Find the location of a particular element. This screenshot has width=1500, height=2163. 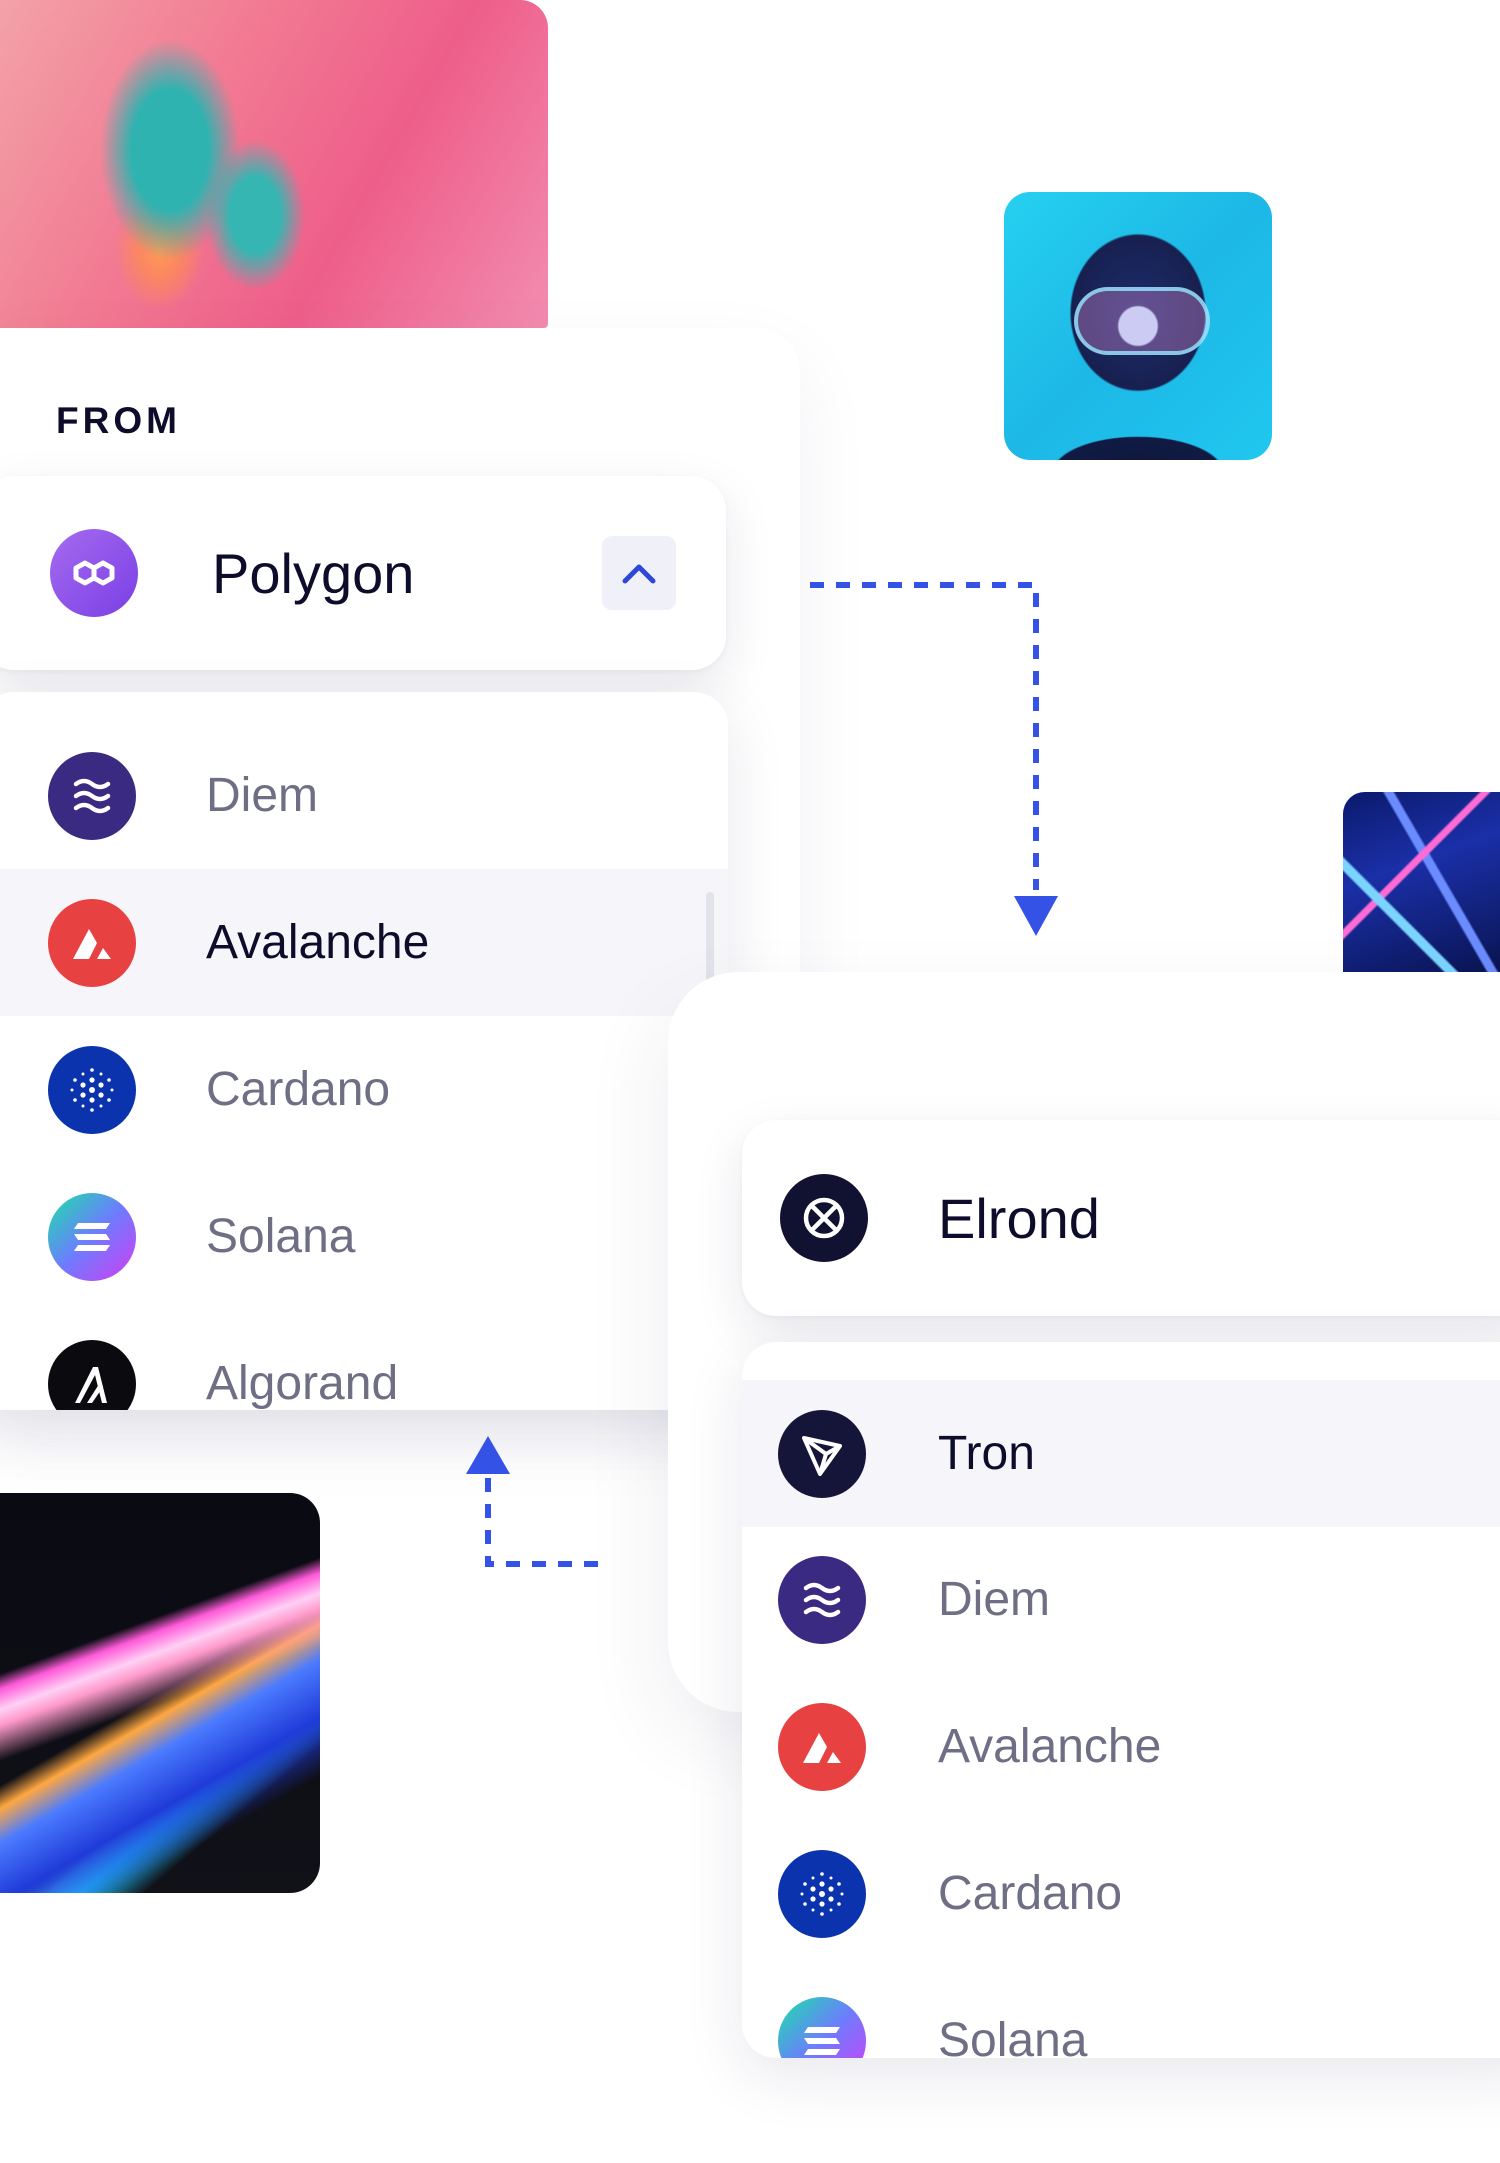

to-selected-name: Elrond is located at coordinates (1019, 1218).